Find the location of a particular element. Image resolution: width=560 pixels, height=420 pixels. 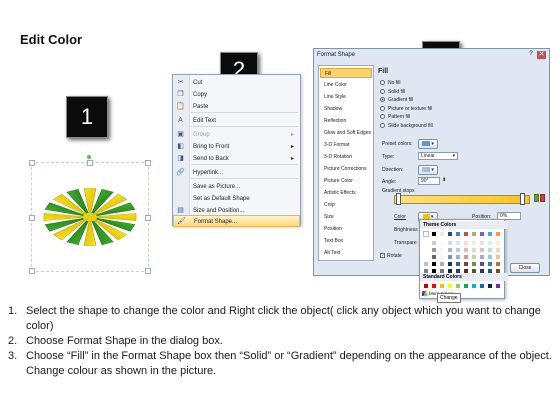

fill-option-radio: Solid fill is located at coordinates (392, 92).